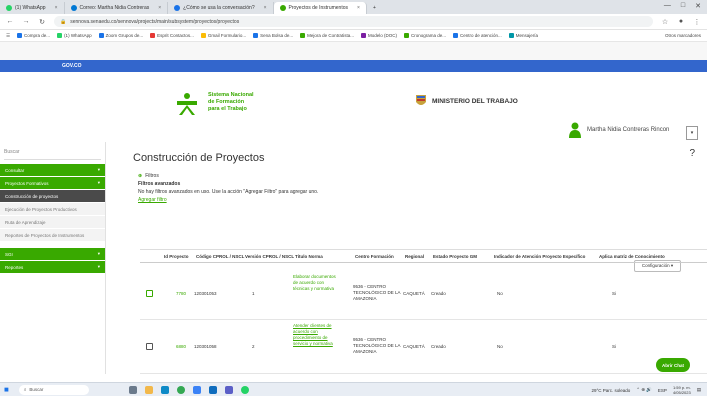 This screenshot has width=707, height=396. Describe the element at coordinates (52, 209) in the screenshot. I see `sidebar-item-ejecucion: Ejecución de Proyectos Productivos` at that location.